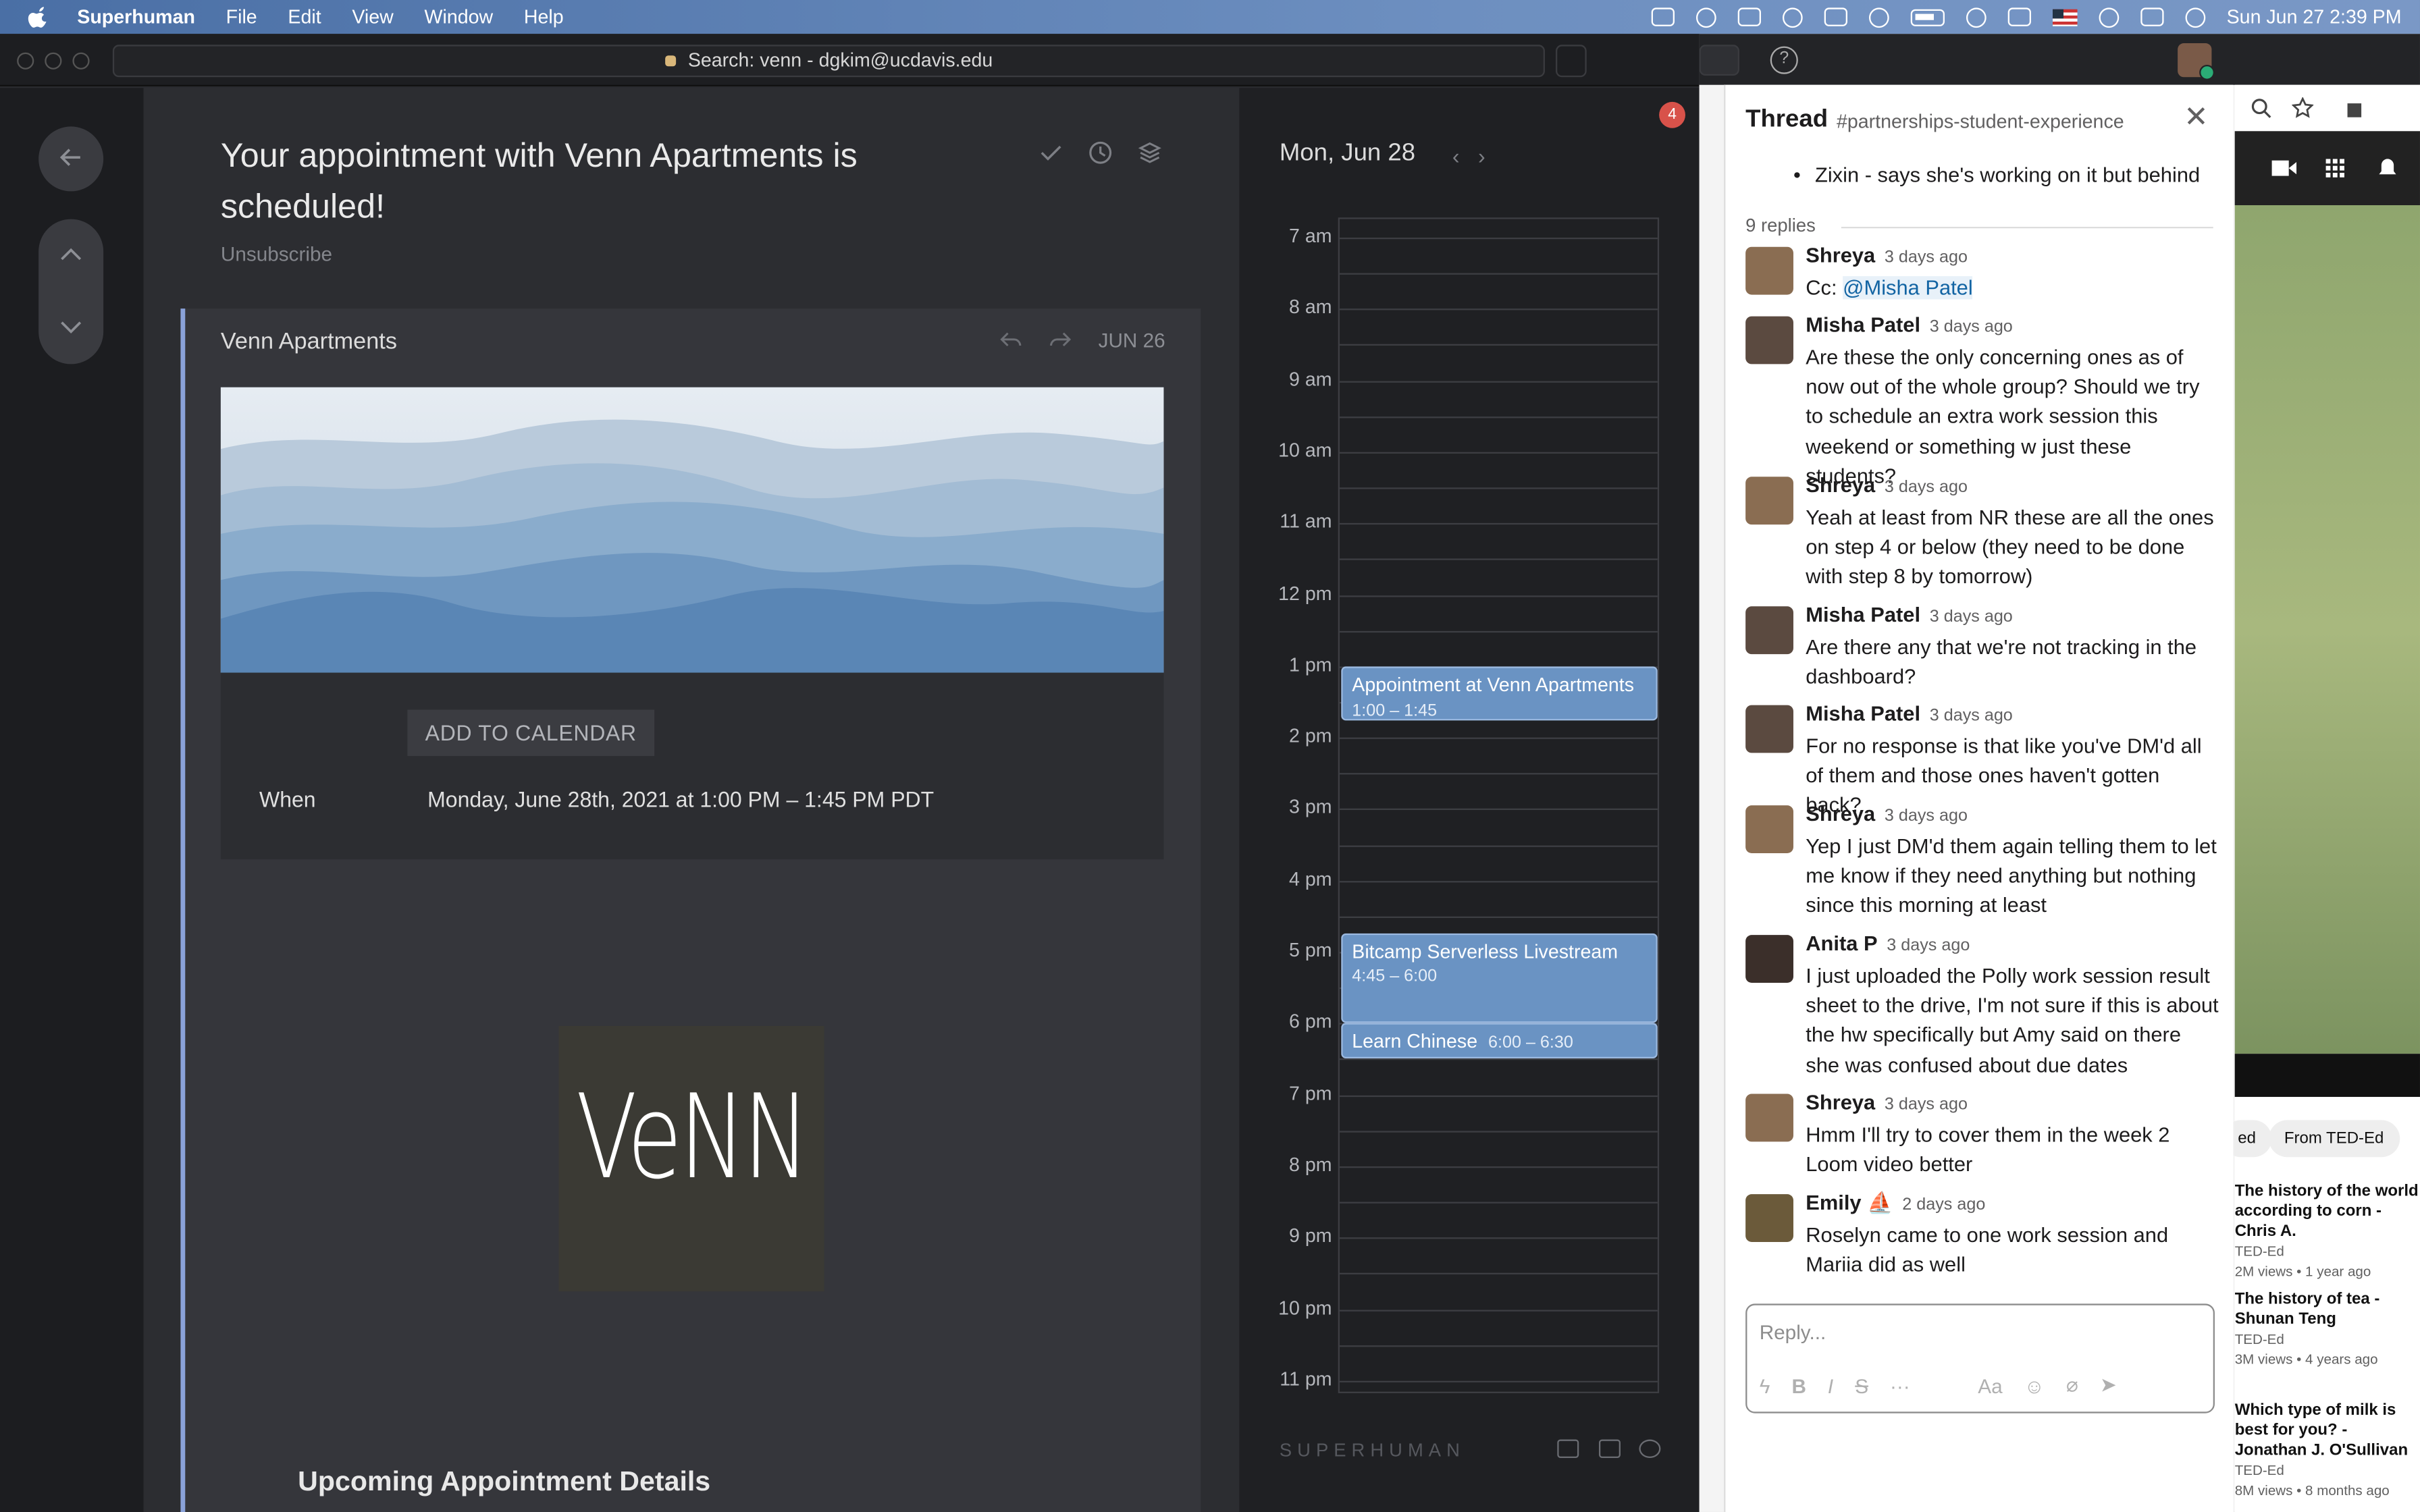 The width and height of the screenshot is (2420, 1512). What do you see at coordinates (2387, 168) in the screenshot?
I see `notifications-bell-icon` at bounding box center [2387, 168].